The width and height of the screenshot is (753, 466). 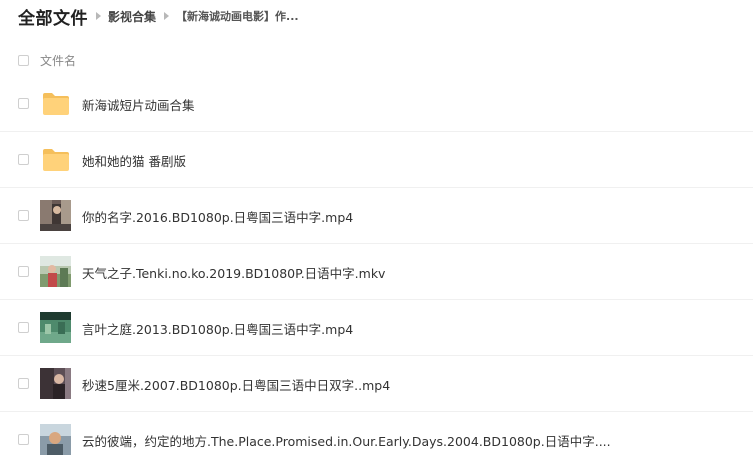 I want to click on file-name: 天气之子.Tenki.no.ko.2019.BD1080P.日语中字.mkv, so click(x=233, y=272).